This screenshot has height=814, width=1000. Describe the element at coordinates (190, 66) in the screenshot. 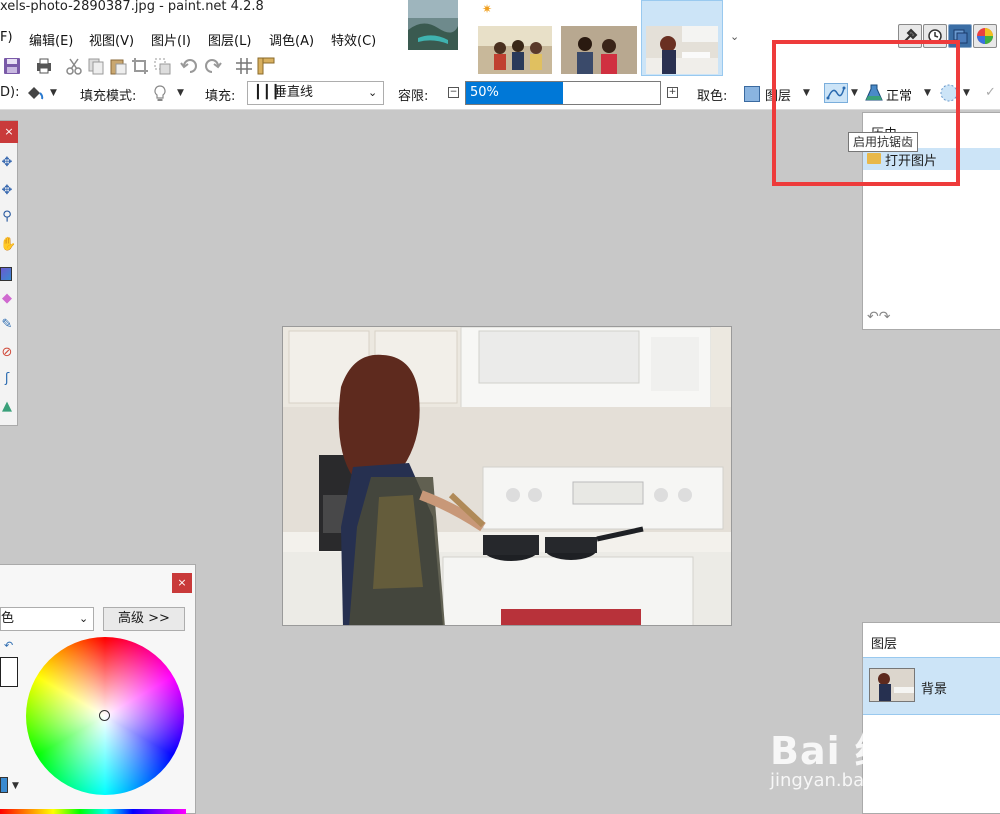

I see `undo-icon` at that location.